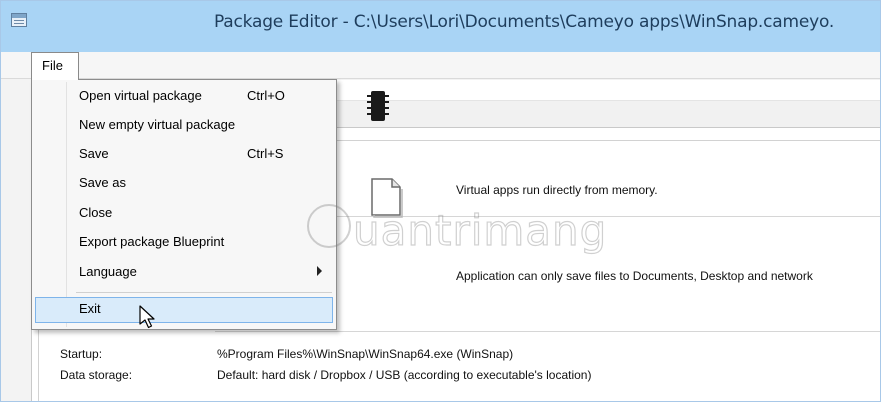  Describe the element at coordinates (266, 95) in the screenshot. I see `menu-item-shortcut: Ctrl+O` at that location.